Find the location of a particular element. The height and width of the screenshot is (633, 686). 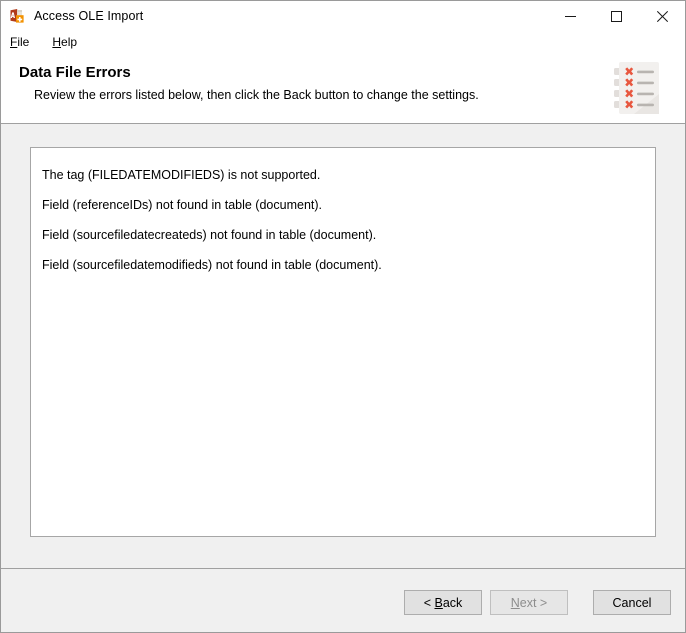

footer-separator is located at coordinates (343, 568).